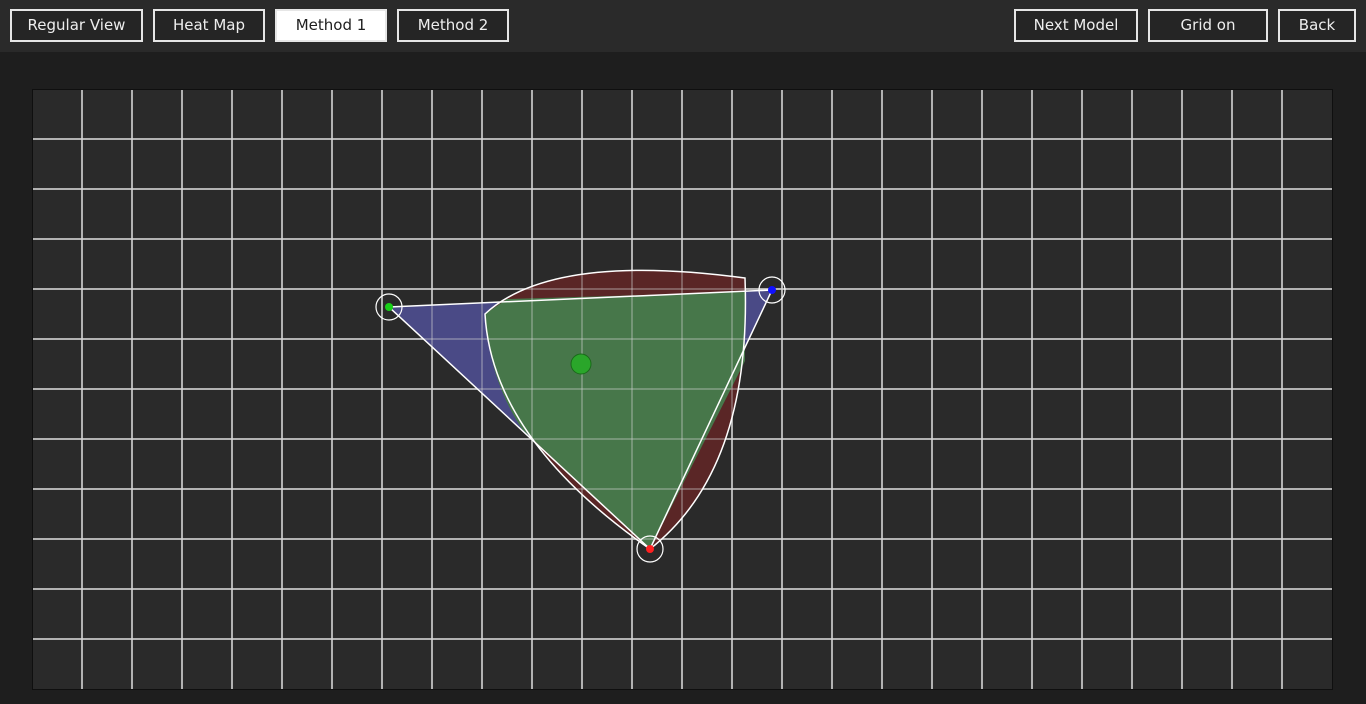 The width and height of the screenshot is (1366, 704). What do you see at coordinates (209, 25) in the screenshot?
I see `heat-map-button: Heat Map` at bounding box center [209, 25].